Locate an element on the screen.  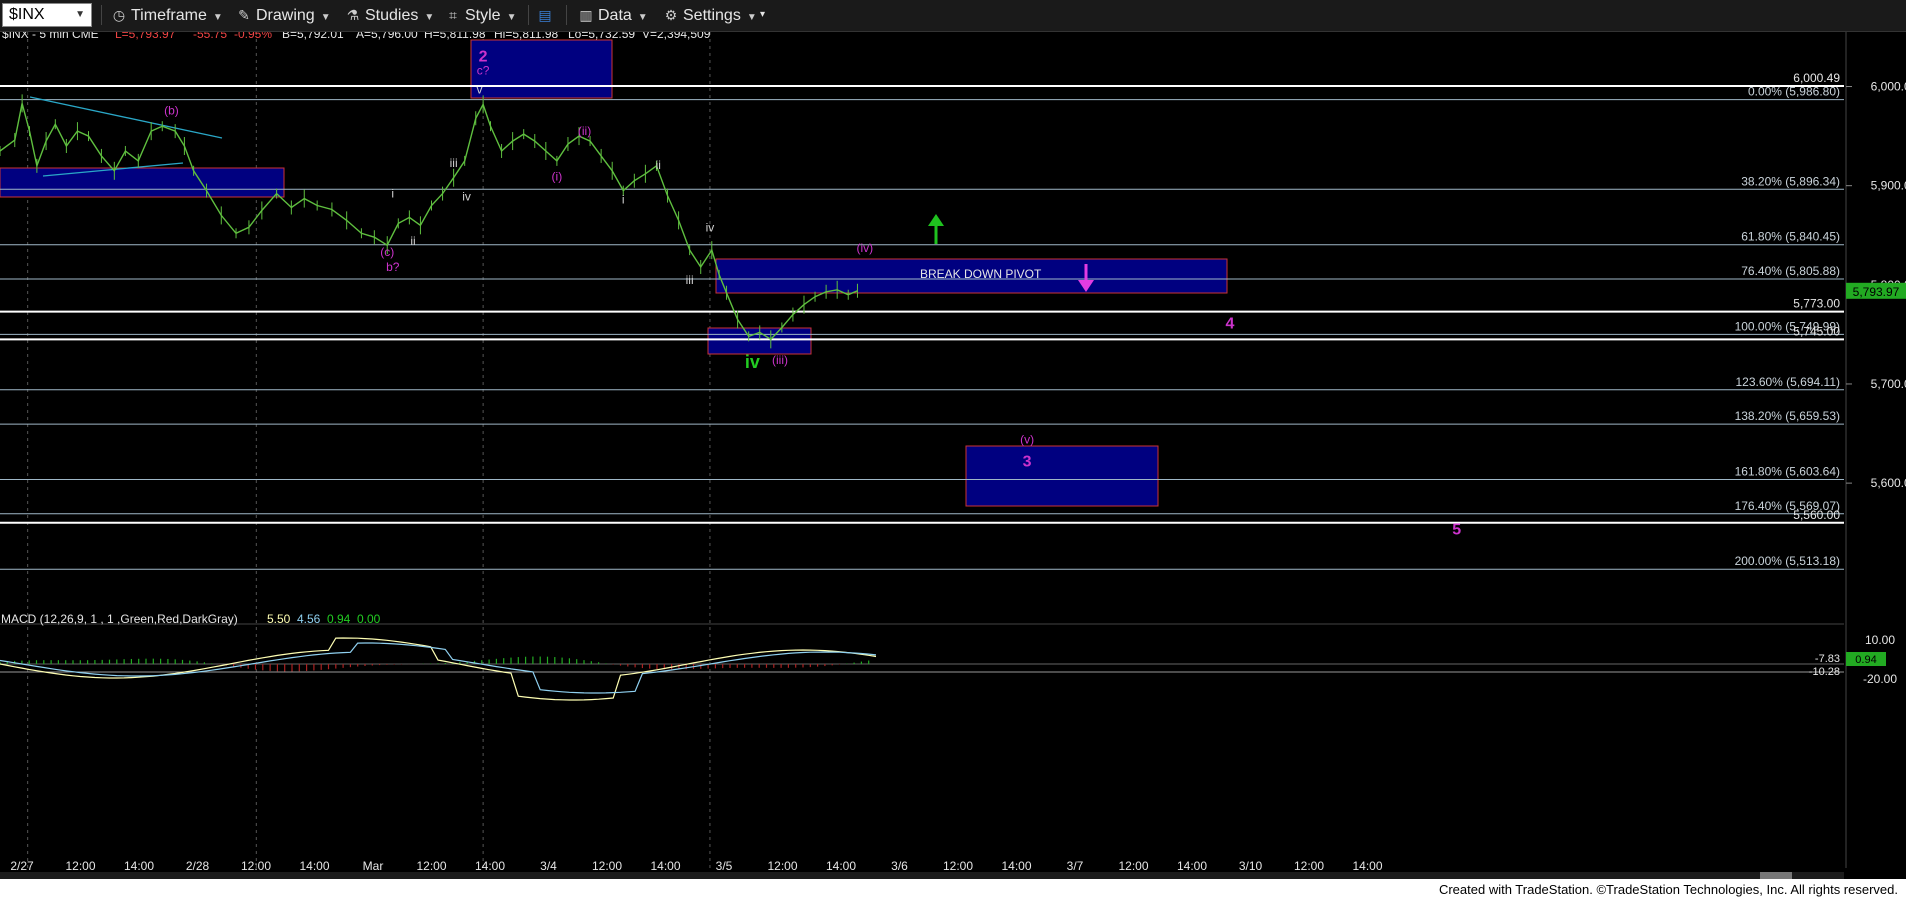
macd-tick-label: 10.00 is located at coordinates (1880, 640).